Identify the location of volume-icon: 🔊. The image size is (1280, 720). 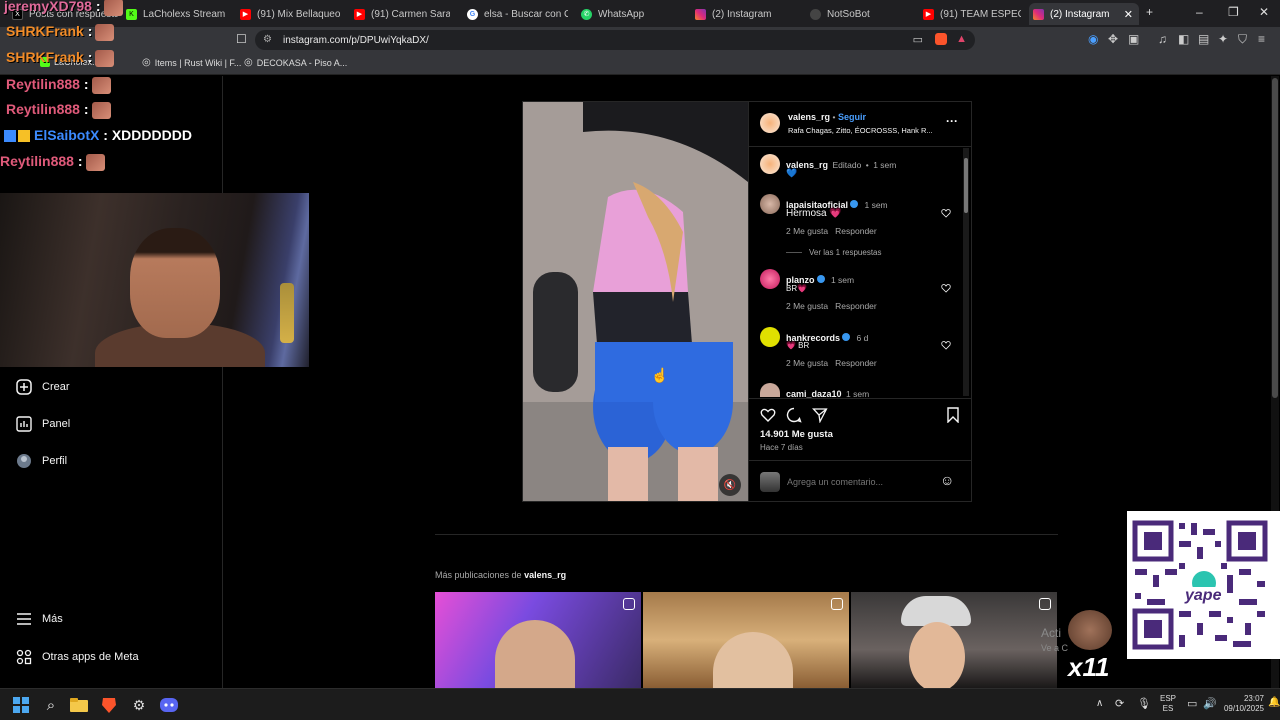
(1210, 703).